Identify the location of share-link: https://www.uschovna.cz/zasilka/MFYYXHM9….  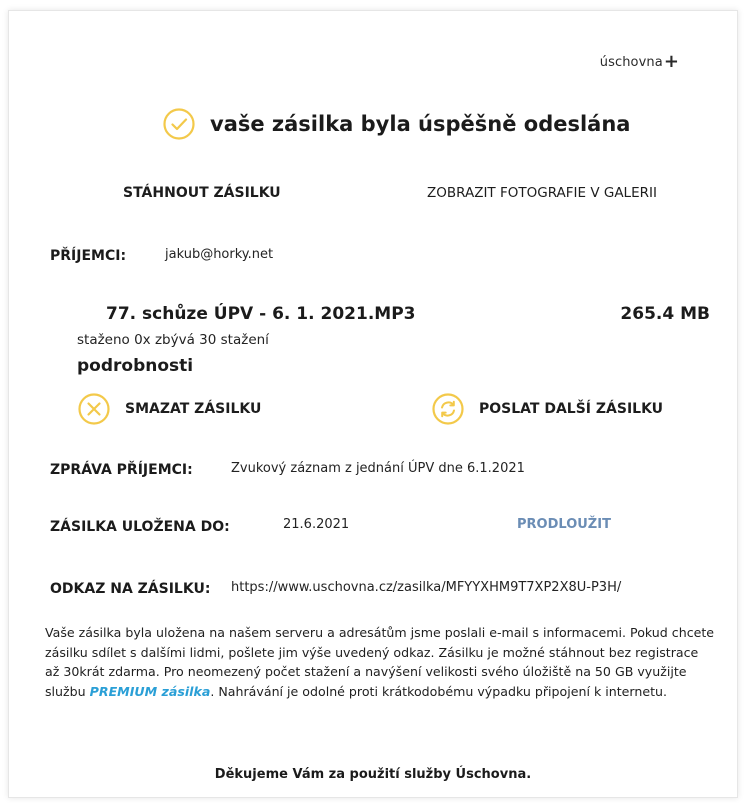
(426, 587).